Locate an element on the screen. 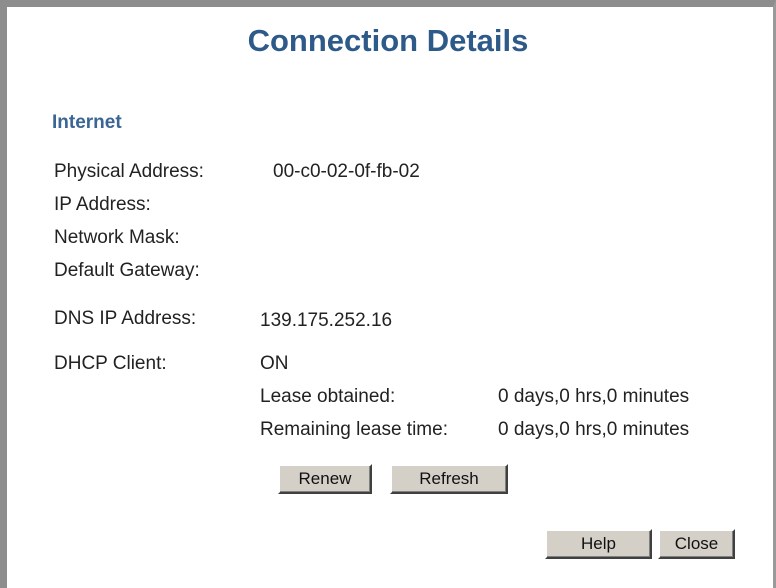  help-button: Help is located at coordinates (598, 544).